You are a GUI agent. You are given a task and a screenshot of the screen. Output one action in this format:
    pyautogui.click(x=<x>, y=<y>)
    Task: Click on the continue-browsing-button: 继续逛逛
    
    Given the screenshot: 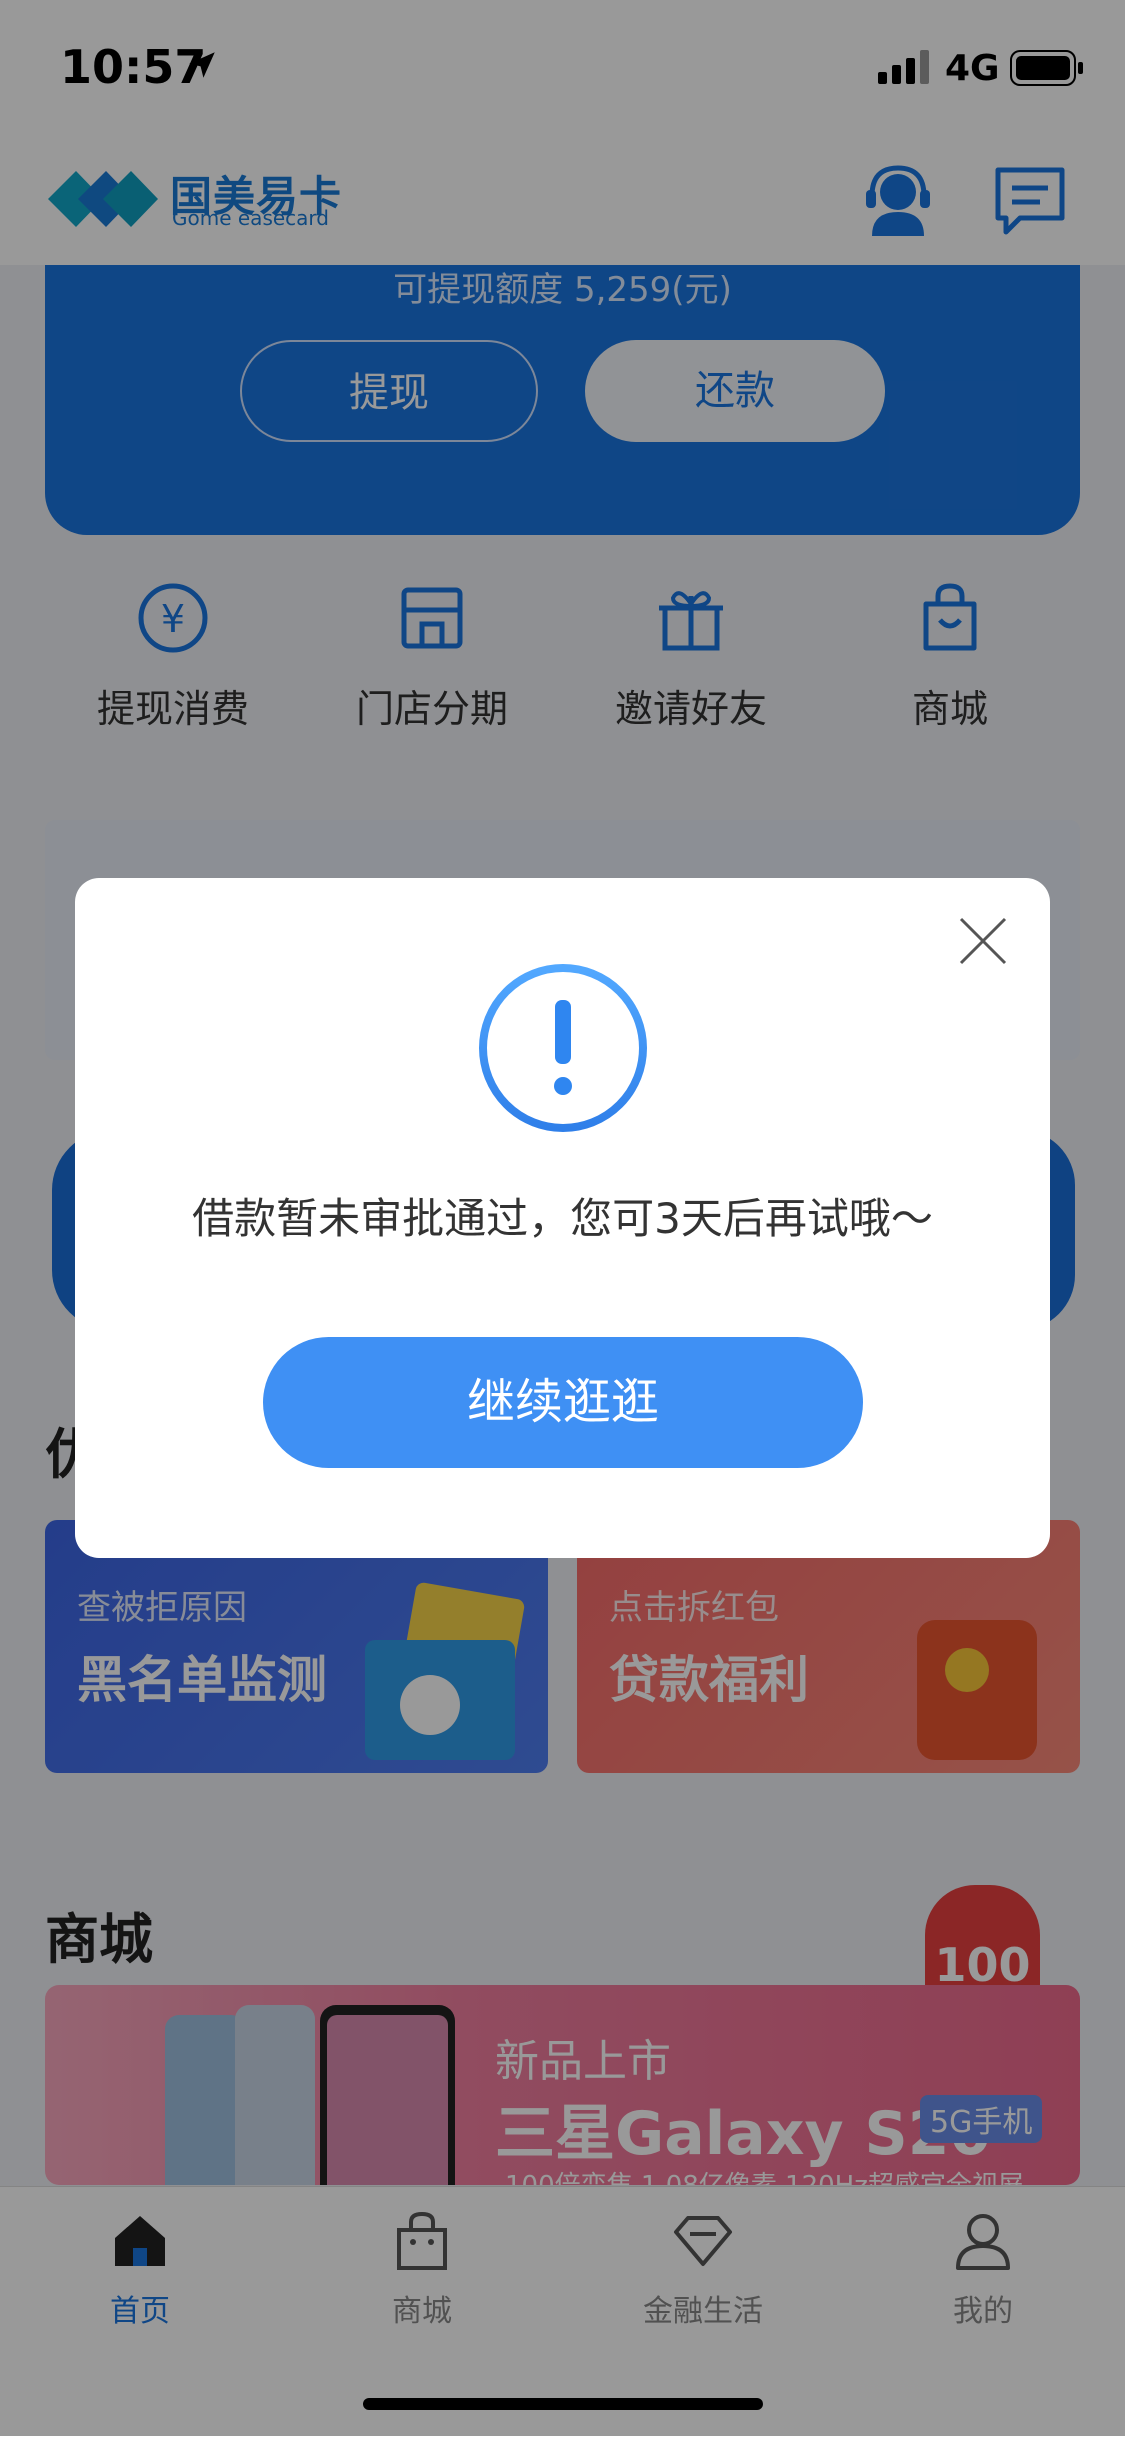 What is the action you would take?
    pyautogui.click(x=563, y=1402)
    